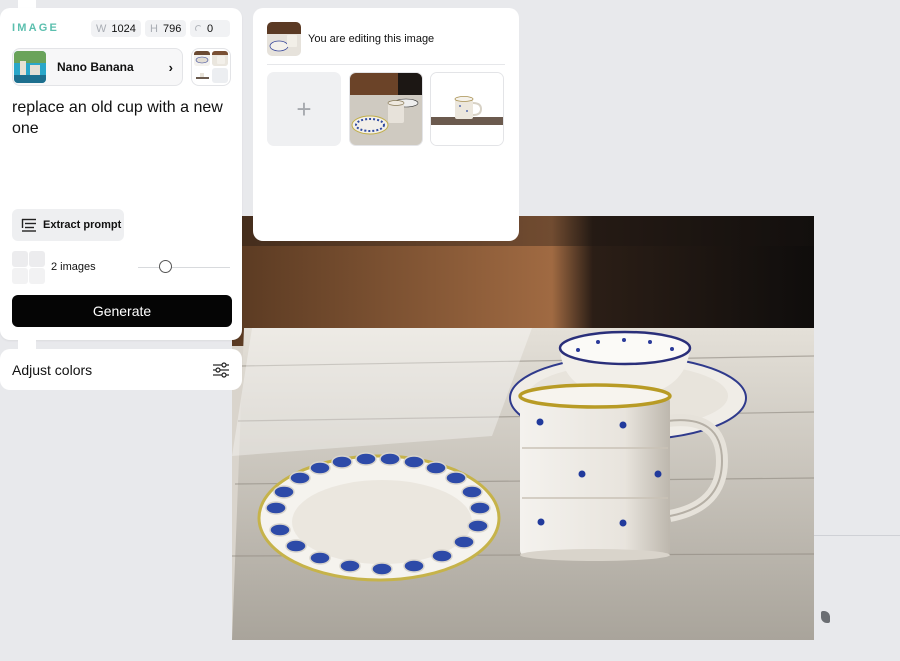  I want to click on model-name: Nano Banana, so click(95, 67).